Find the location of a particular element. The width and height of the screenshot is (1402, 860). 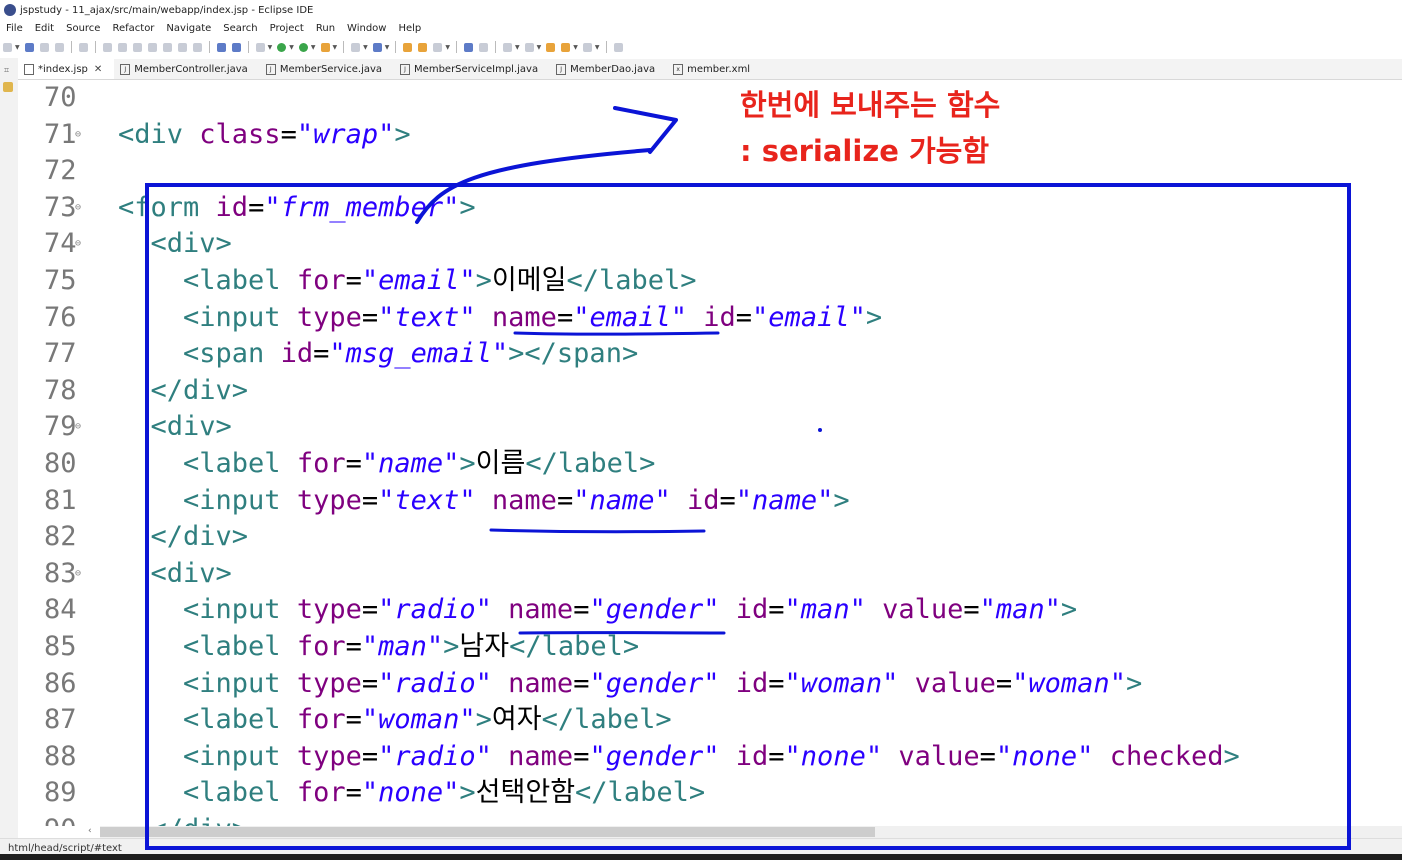

line-number: 72 is located at coordinates (74, 171).